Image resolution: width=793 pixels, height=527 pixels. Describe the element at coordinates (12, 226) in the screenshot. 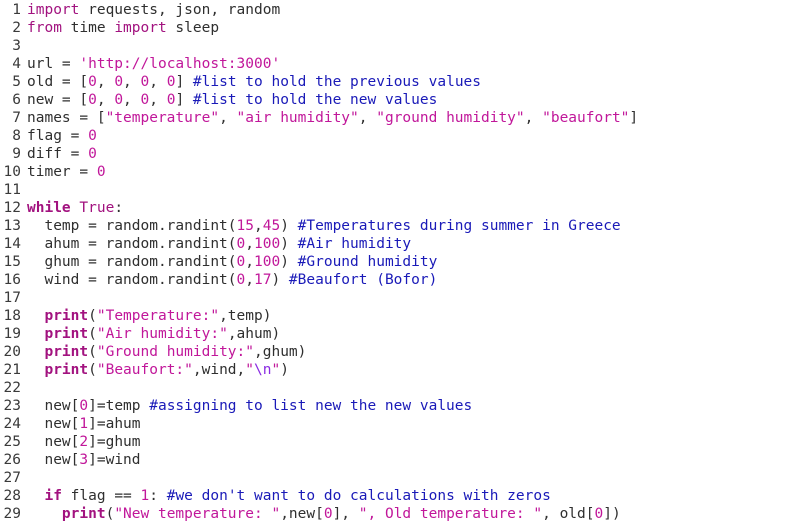

I see `line-number: 13` at that location.